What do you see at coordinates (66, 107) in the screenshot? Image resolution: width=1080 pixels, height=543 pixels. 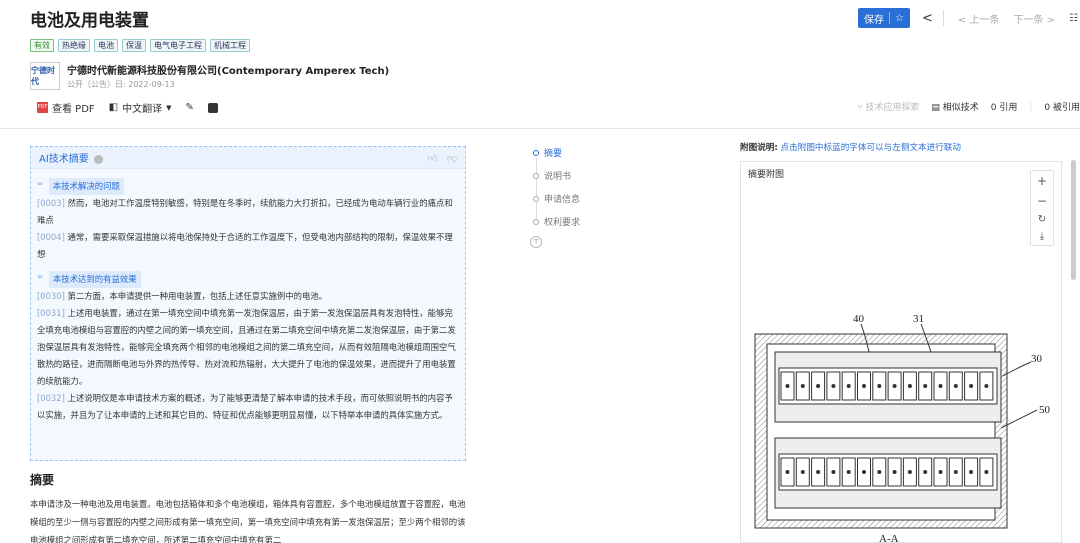 I see `view-pdf-button: PDF 查看 PDF` at bounding box center [66, 107].